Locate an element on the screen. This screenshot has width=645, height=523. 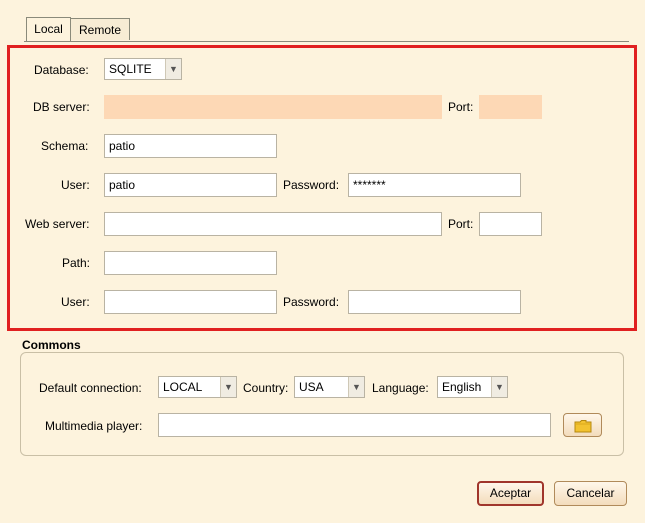
user-input is located at coordinates (190, 185).